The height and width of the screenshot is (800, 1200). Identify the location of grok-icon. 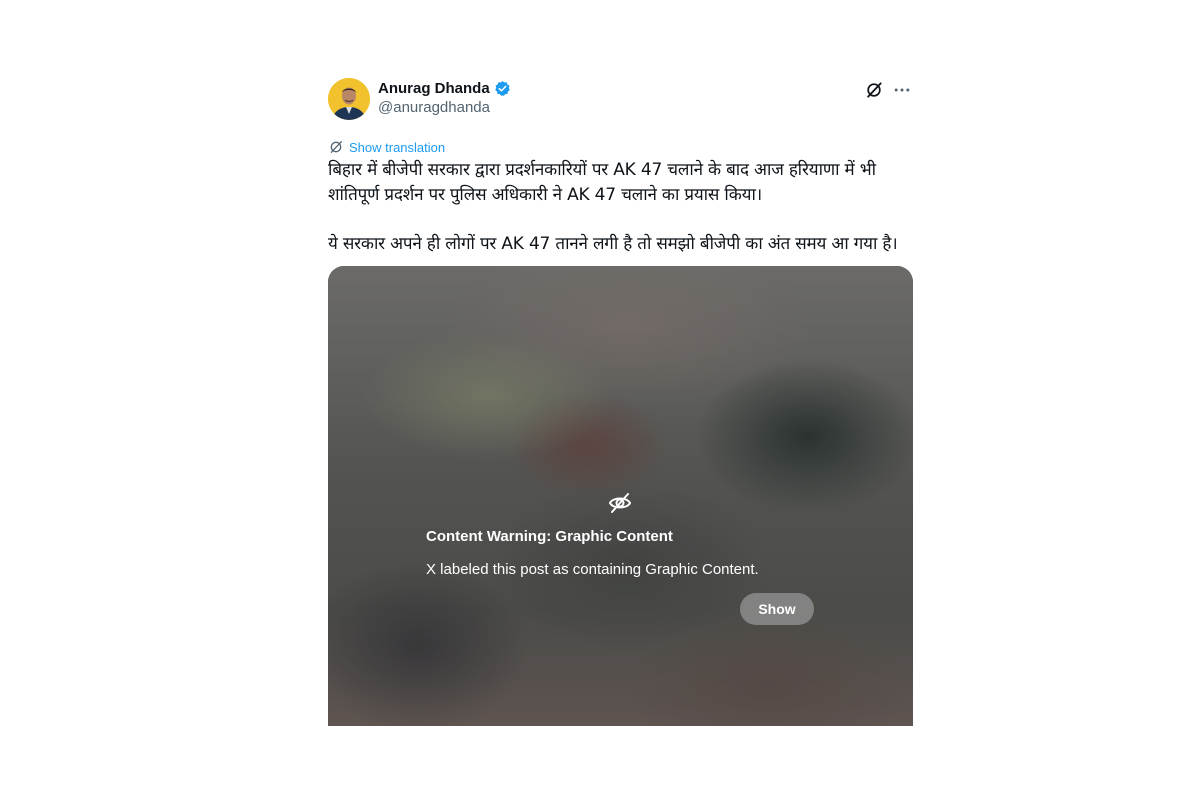
(874, 90).